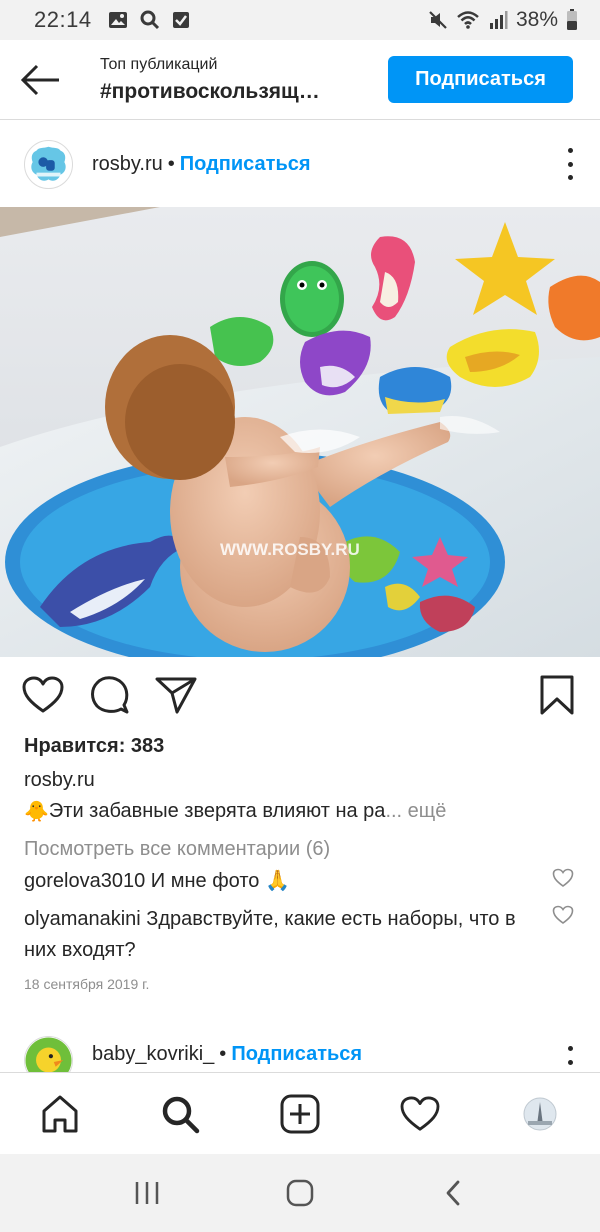 The image size is (600, 1232). I want to click on comment-bubble-icon, so click(110, 695).